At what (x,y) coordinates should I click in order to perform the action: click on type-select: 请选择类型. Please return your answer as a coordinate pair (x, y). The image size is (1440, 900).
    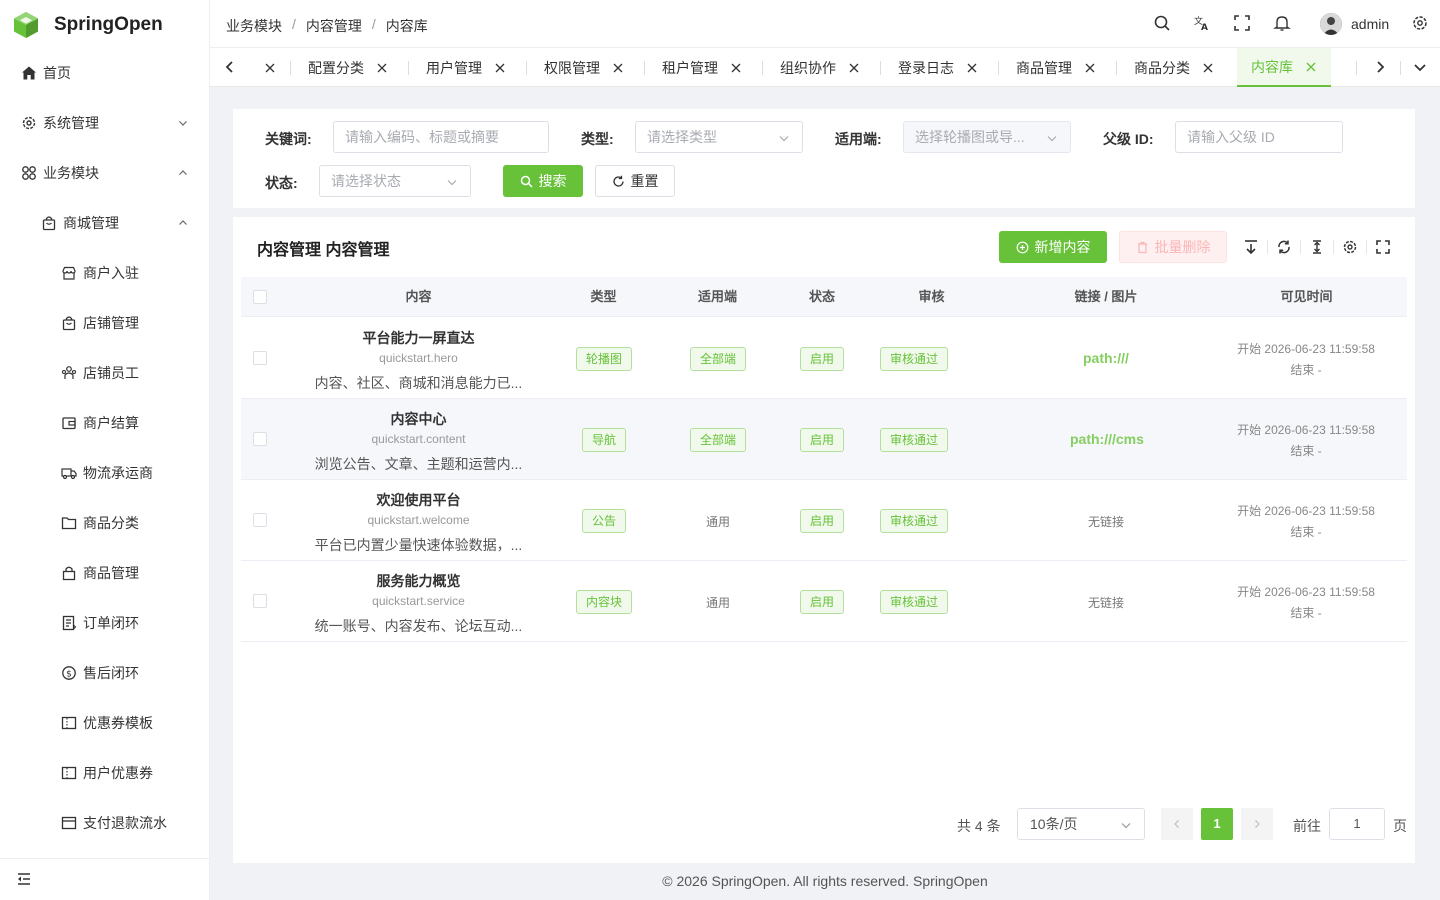
    Looking at the image, I should click on (719, 137).